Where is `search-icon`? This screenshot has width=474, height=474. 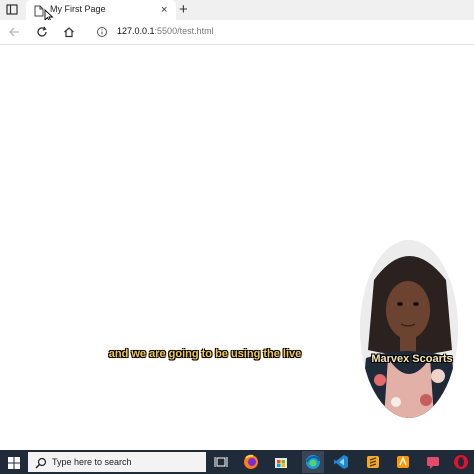
search-icon is located at coordinates (41, 465).